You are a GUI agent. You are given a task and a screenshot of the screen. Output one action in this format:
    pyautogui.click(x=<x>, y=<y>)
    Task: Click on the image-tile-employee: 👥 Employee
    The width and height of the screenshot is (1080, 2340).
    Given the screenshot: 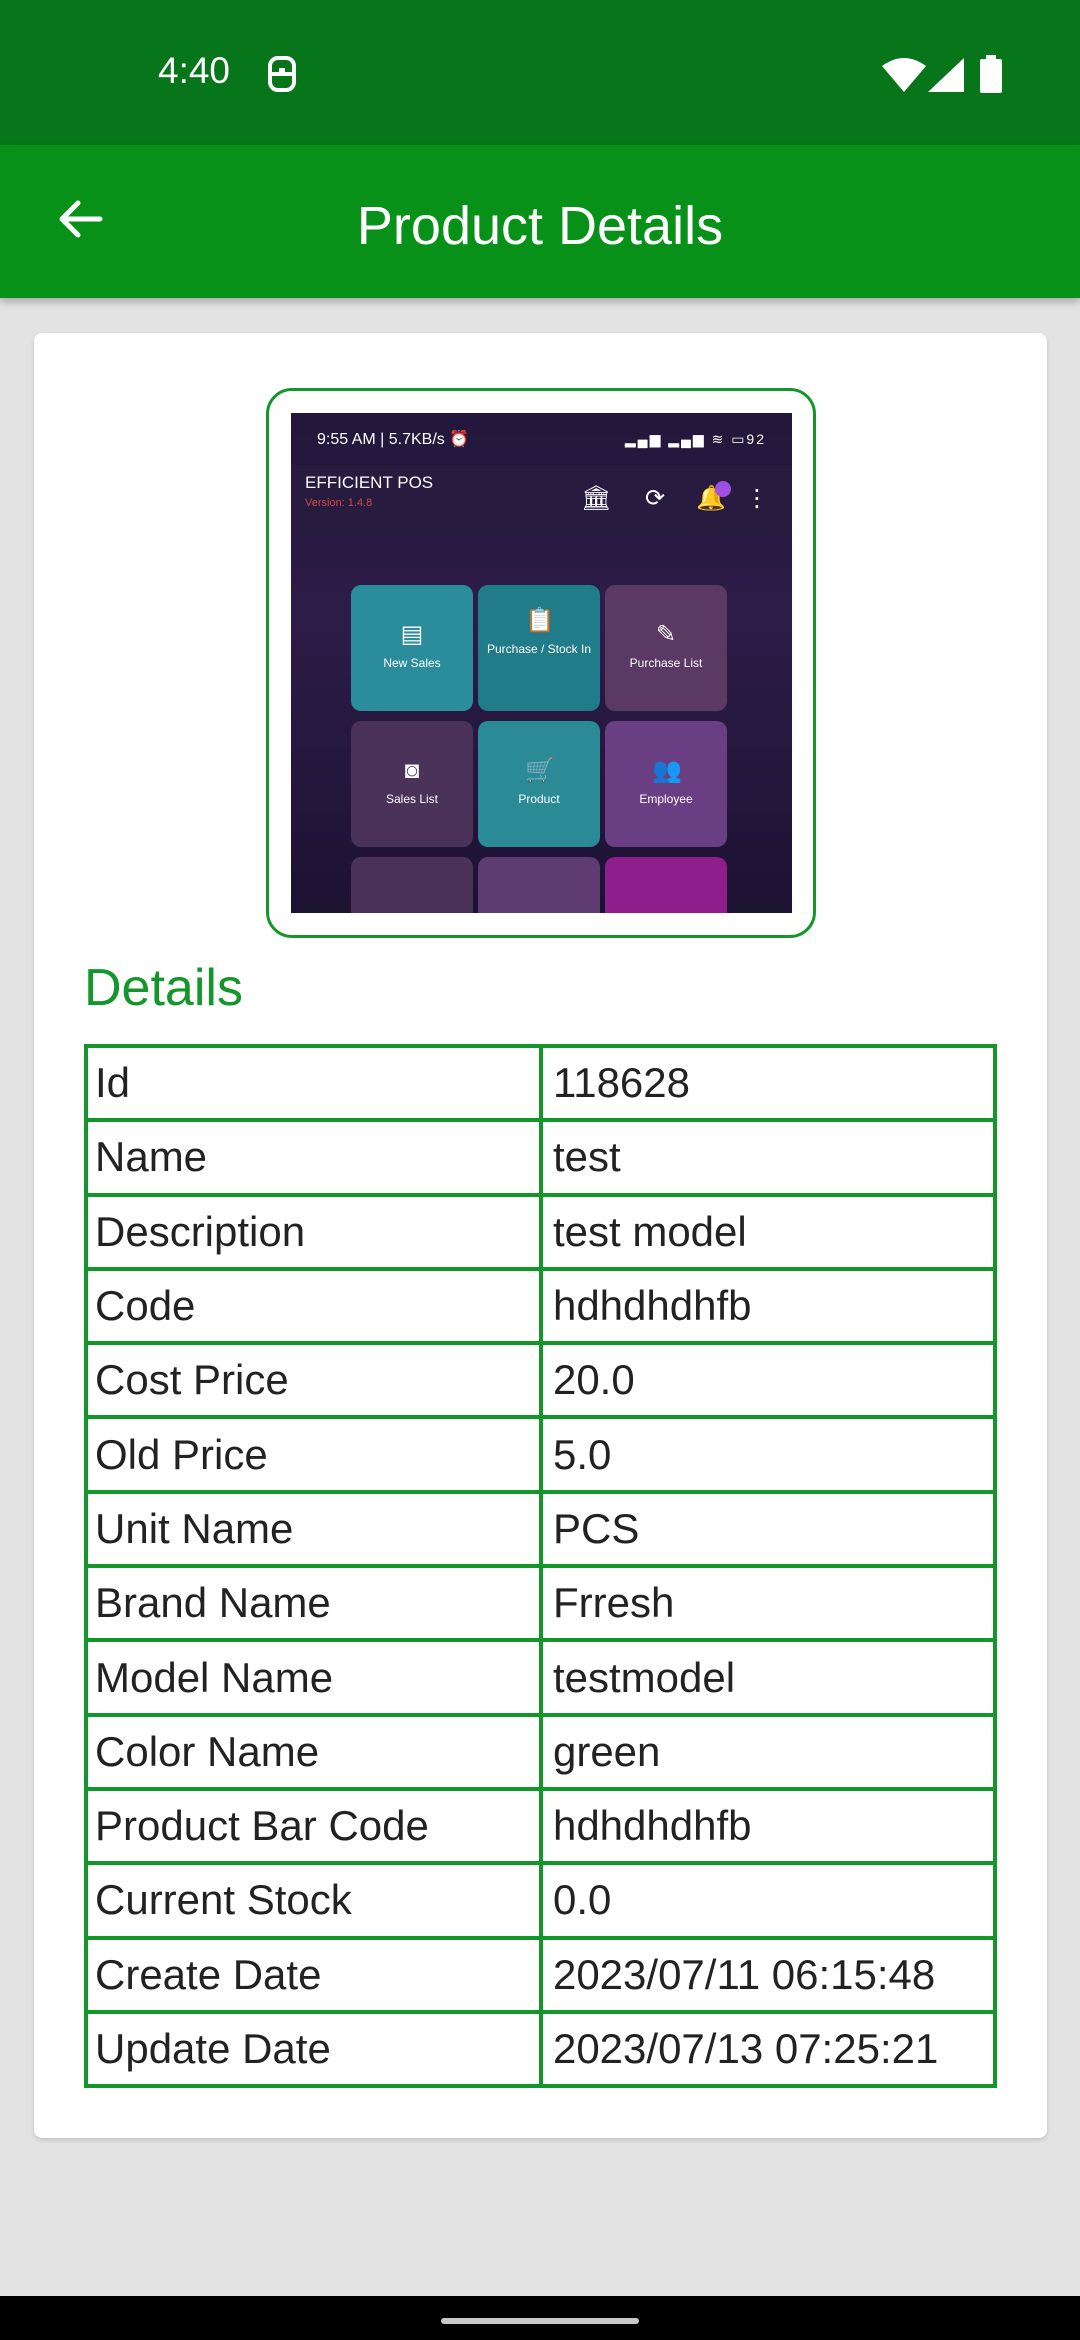 What is the action you would take?
    pyautogui.click(x=666, y=784)
    